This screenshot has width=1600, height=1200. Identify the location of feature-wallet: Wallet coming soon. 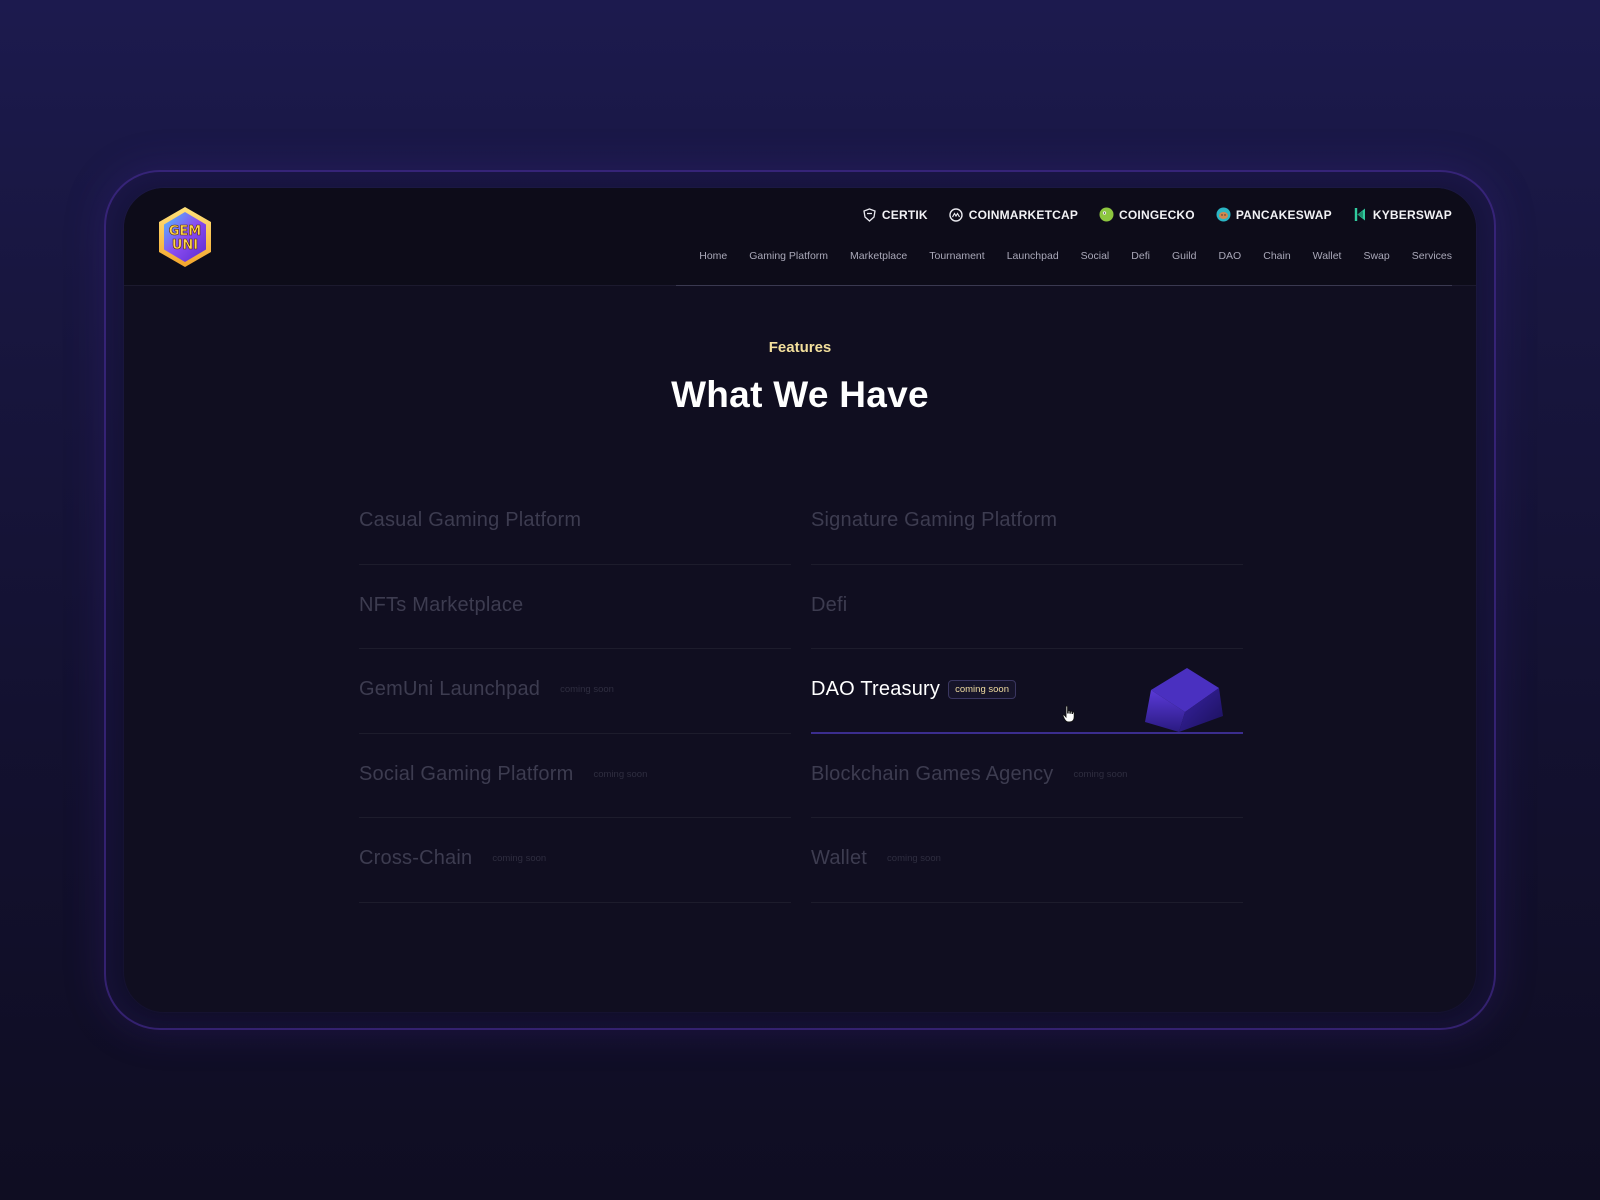
(1027, 860).